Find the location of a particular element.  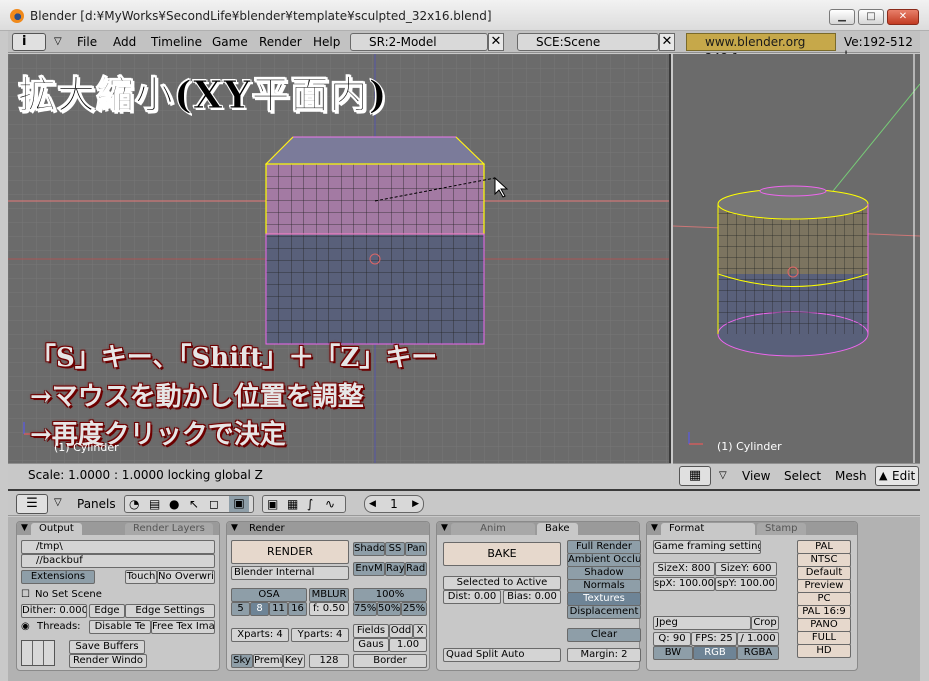

preset-full: FULL is located at coordinates (824, 638).